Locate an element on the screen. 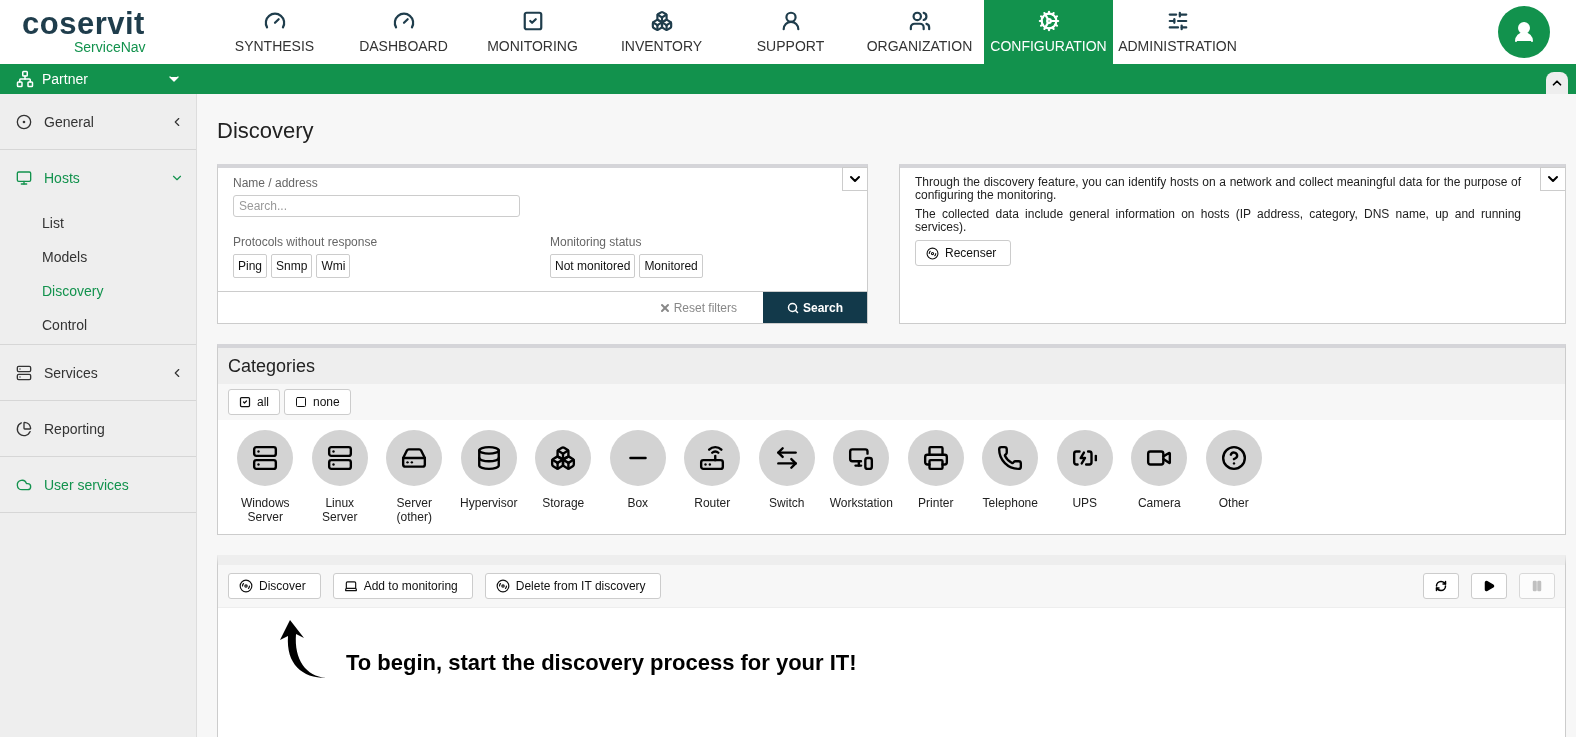 This screenshot has width=1576, height=737. sidebar-subitem: Models is located at coordinates (98, 257).